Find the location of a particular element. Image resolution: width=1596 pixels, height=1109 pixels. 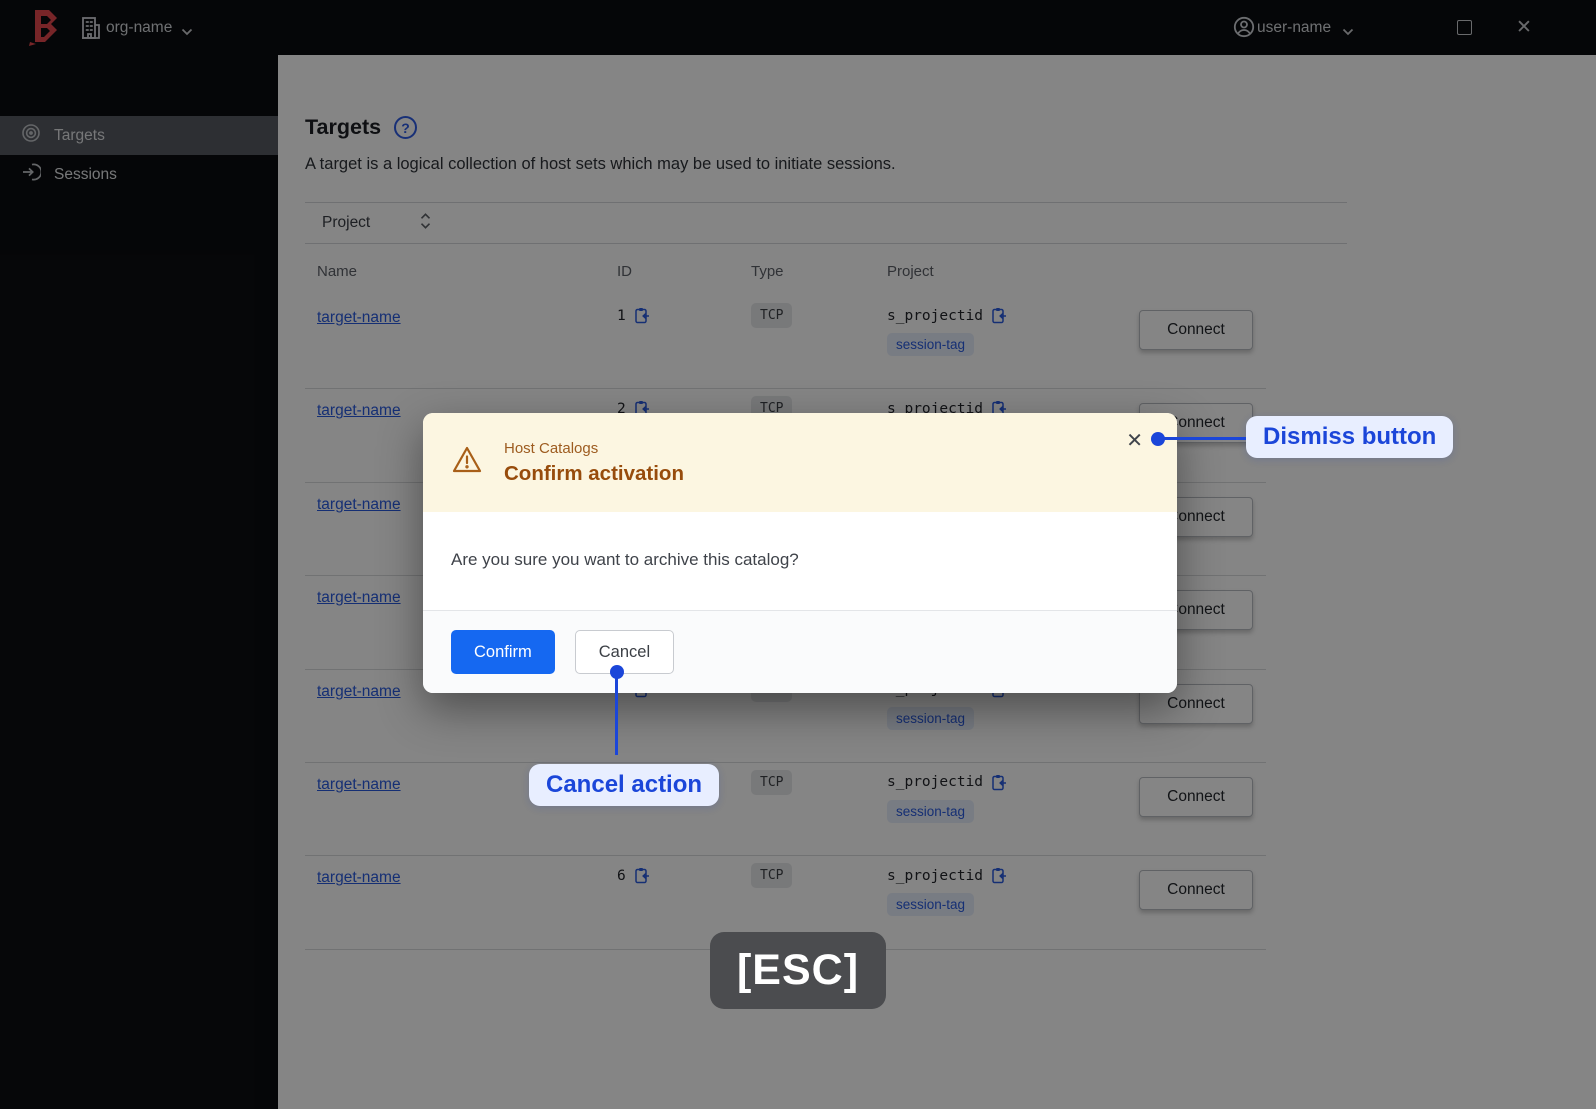

annotation-dismiss-label: Dismiss button is located at coordinates (1350, 437).